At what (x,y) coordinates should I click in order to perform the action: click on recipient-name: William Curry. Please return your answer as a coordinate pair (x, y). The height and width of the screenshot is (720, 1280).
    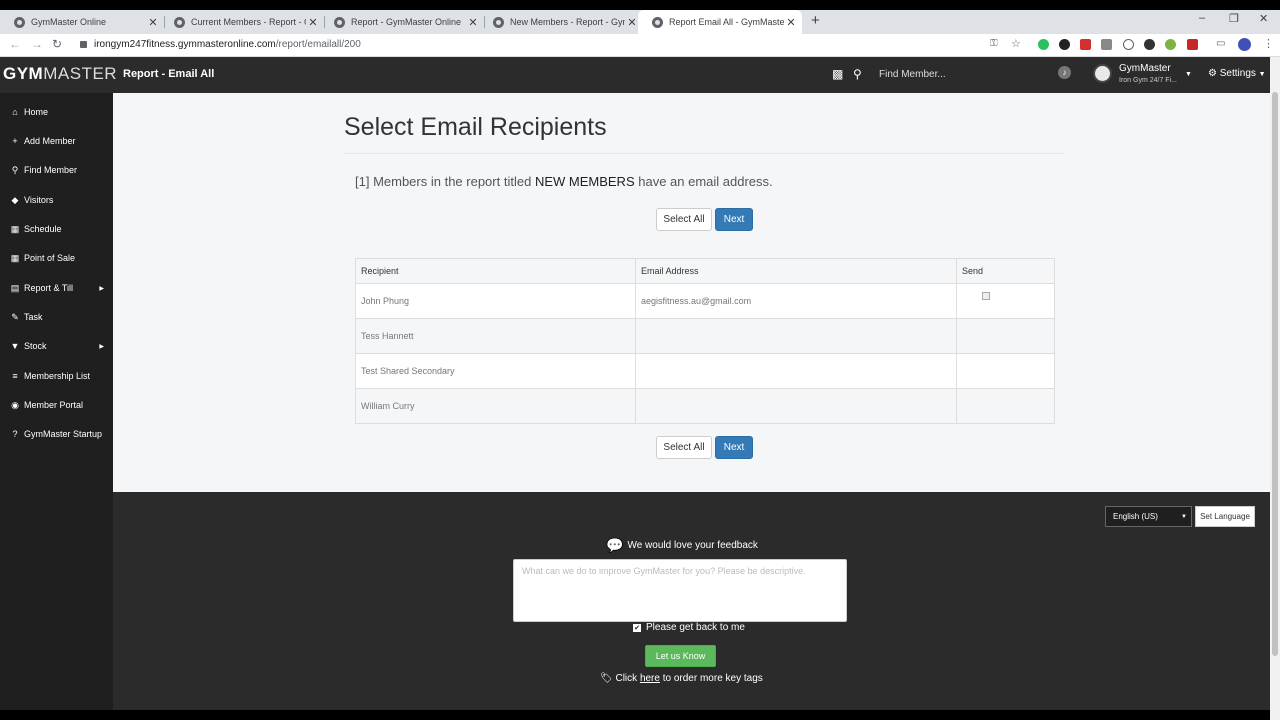
    Looking at the image, I should click on (495, 406).